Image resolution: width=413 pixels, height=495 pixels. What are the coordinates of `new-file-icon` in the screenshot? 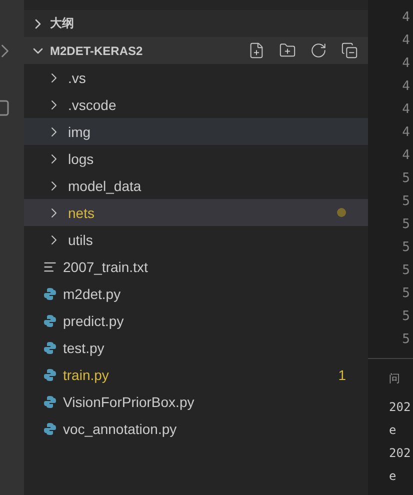 It's located at (256, 50).